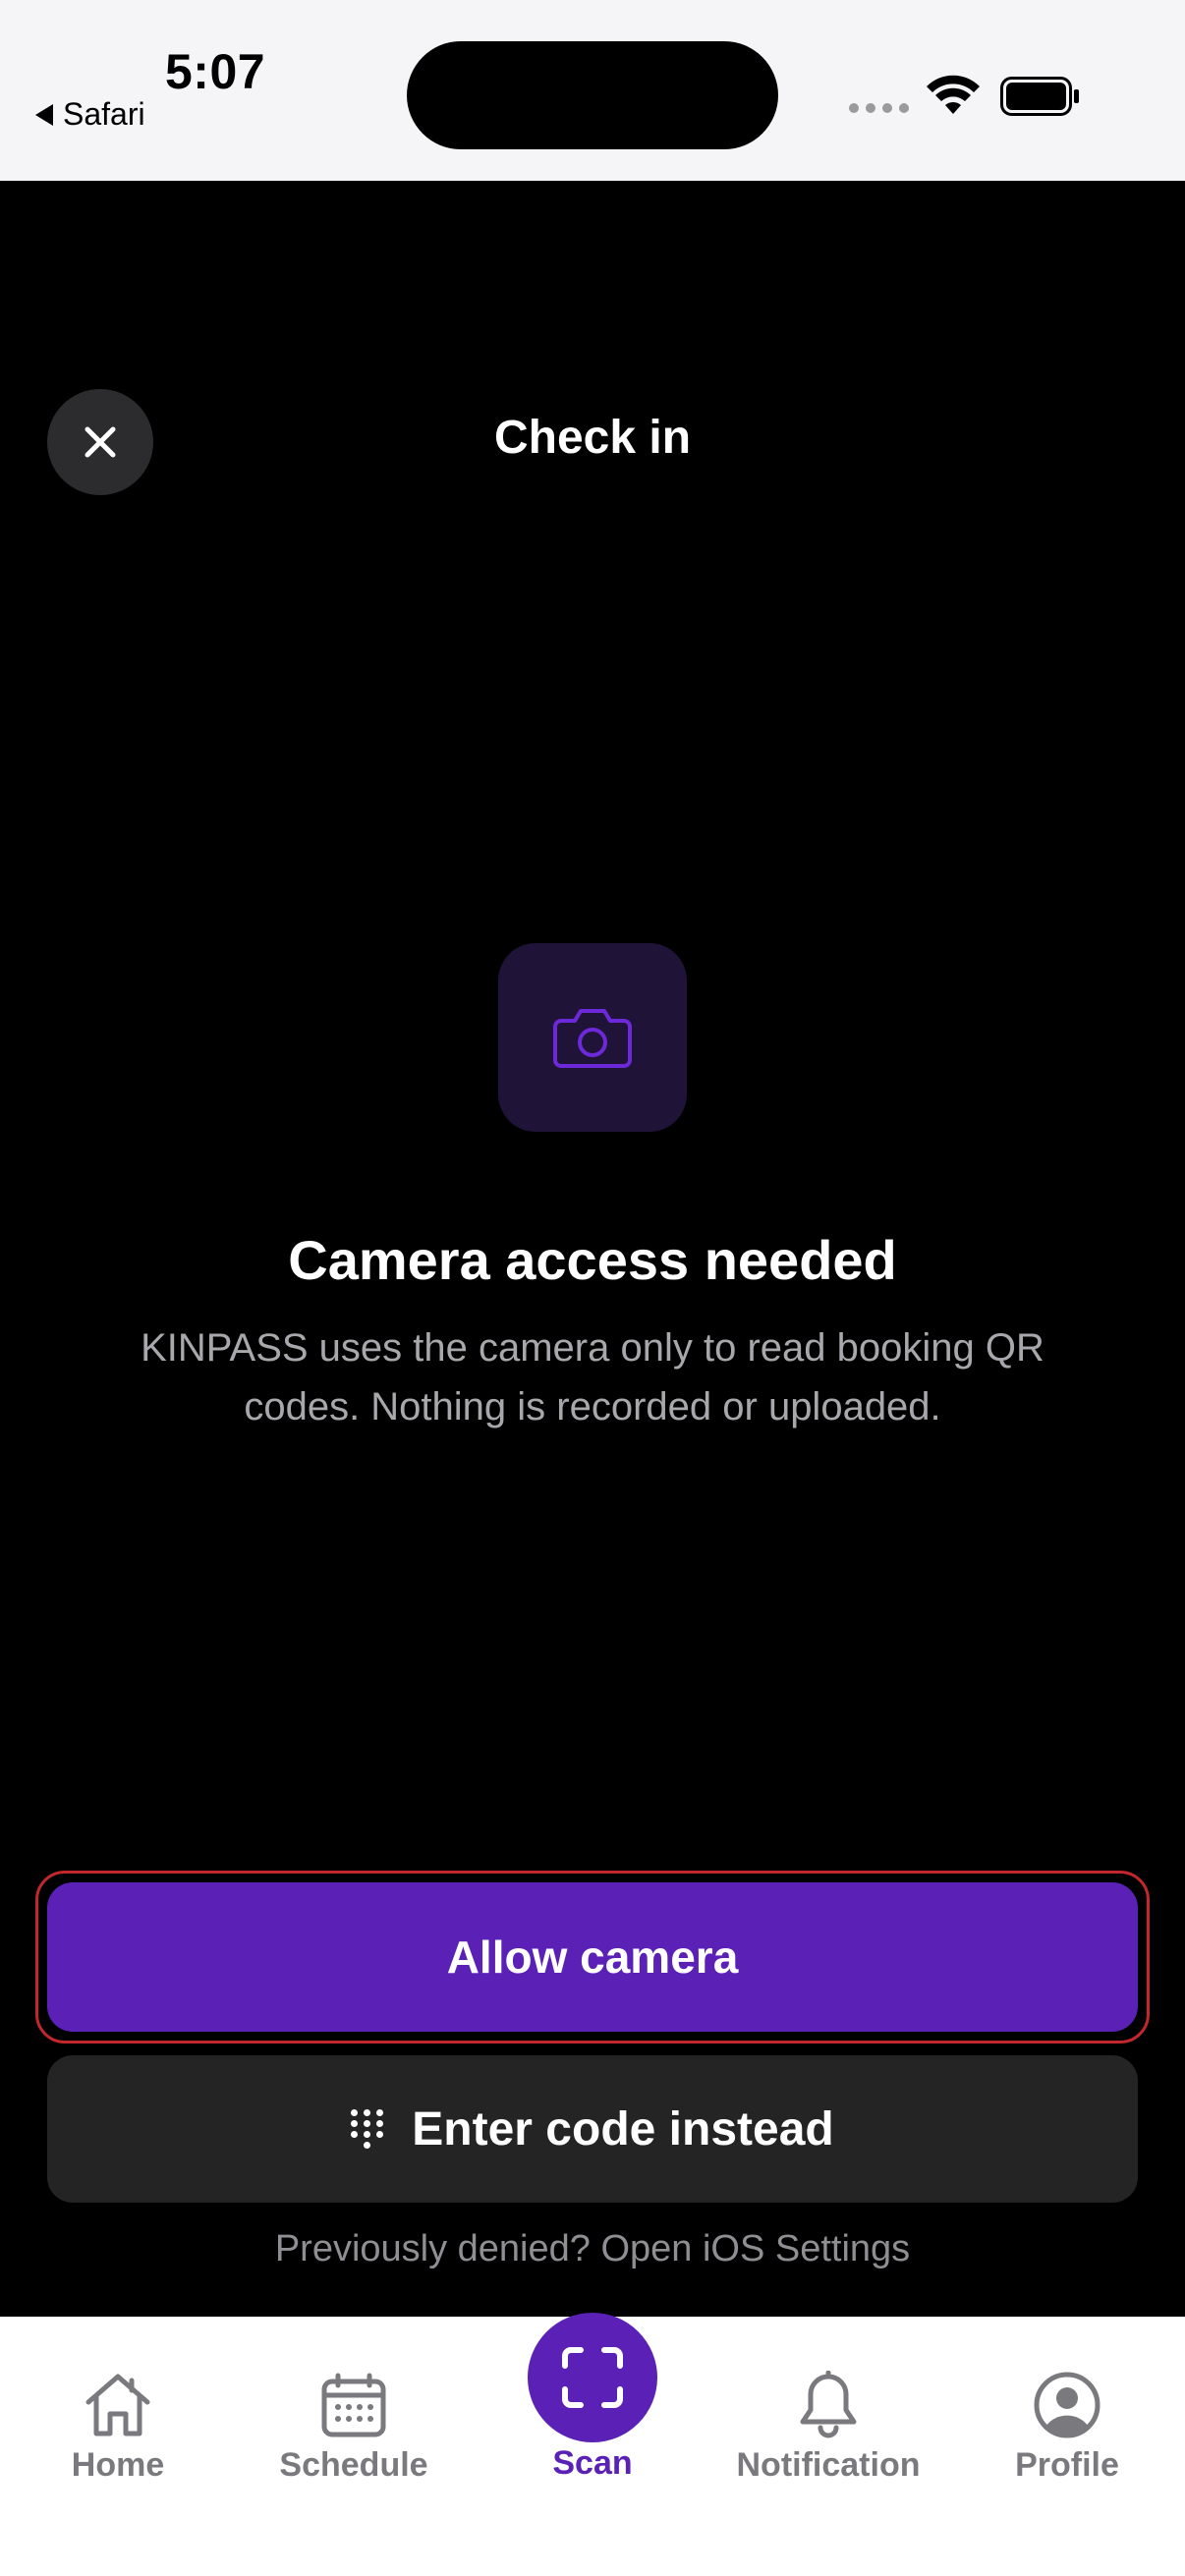 This screenshot has height=2576, width=1185. I want to click on scan-icon, so click(592, 2377).